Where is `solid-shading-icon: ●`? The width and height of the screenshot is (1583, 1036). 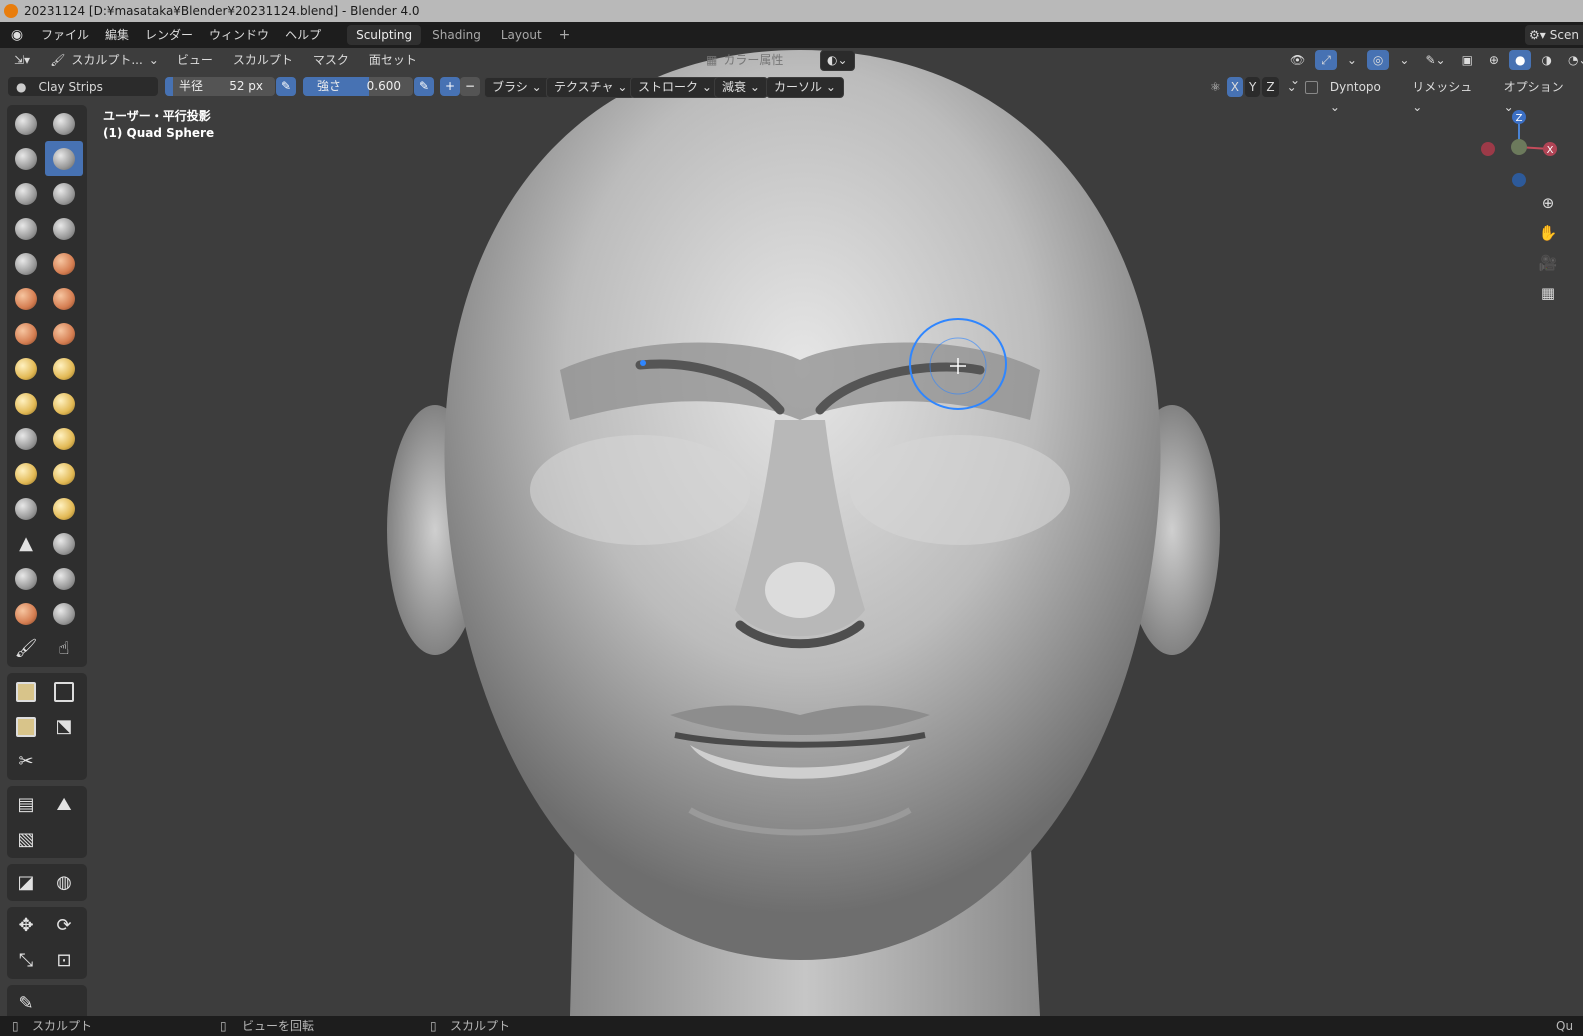
solid-shading-icon: ● is located at coordinates (1520, 60).